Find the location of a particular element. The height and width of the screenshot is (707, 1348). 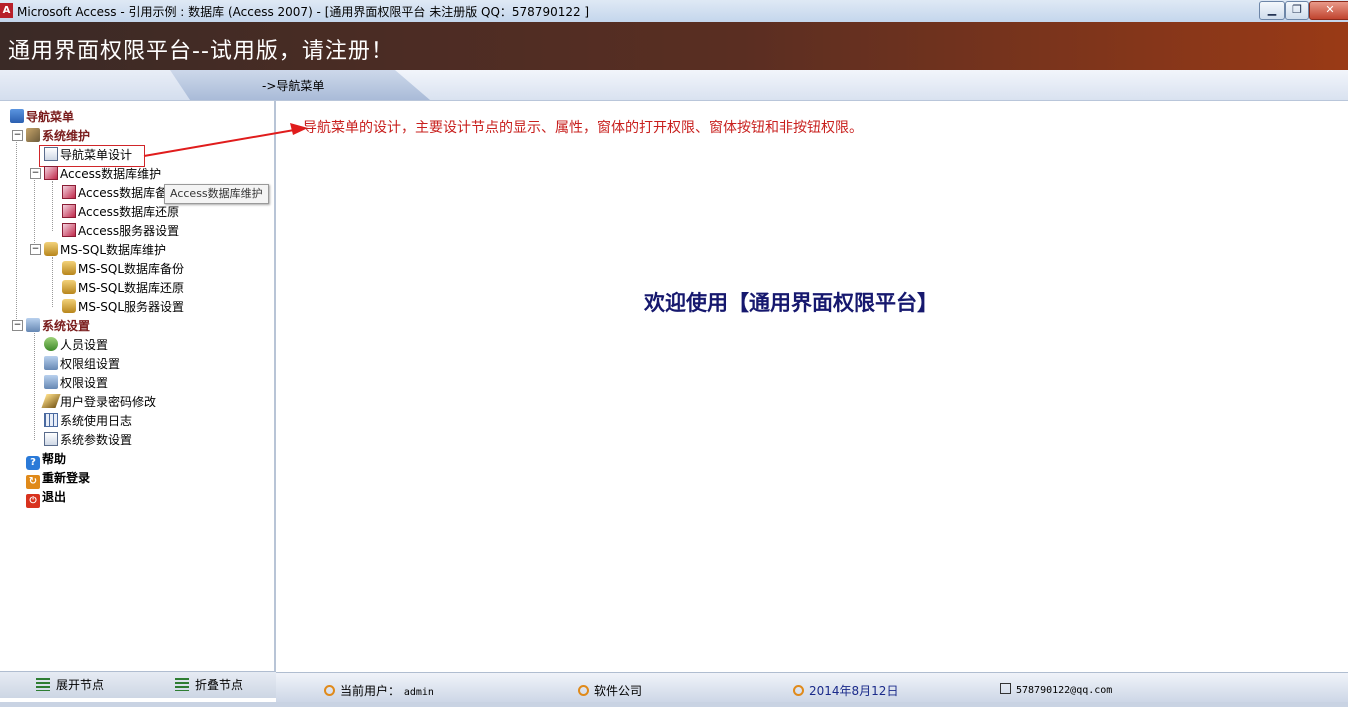

welcome-heading: 欢迎使用【通用界面权限平台】 is located at coordinates (791, 302).